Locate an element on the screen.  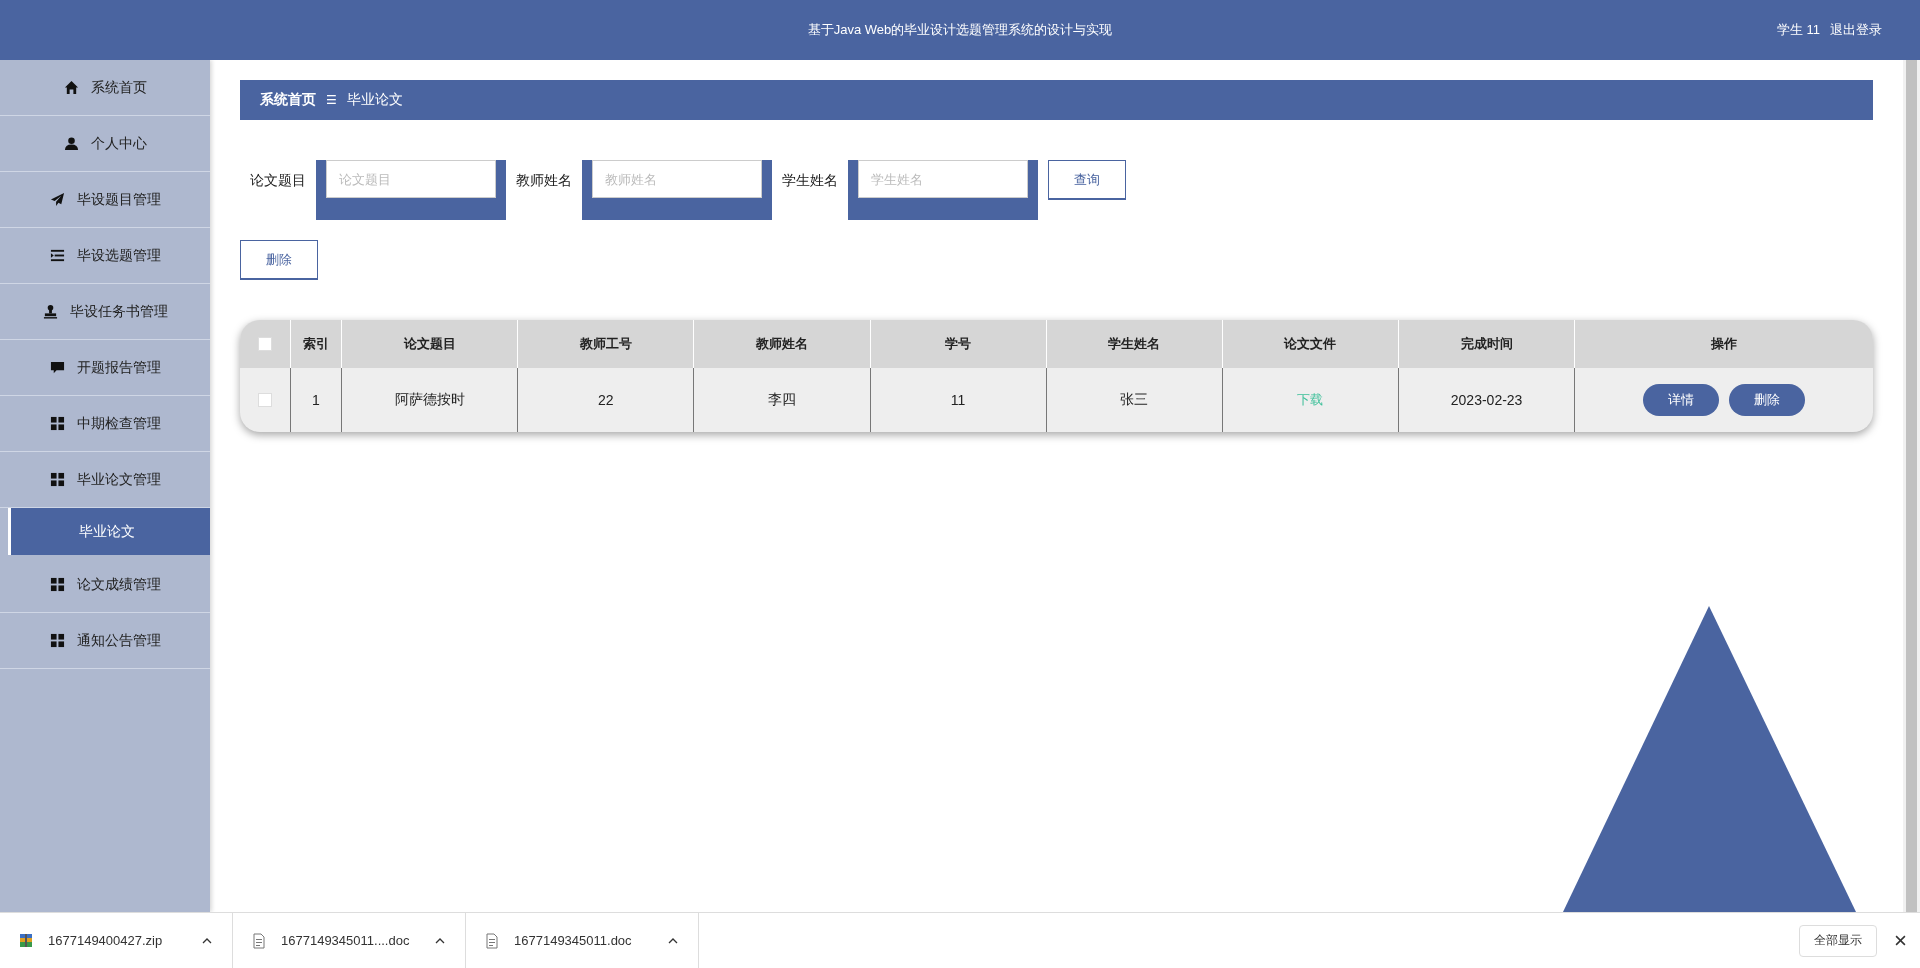
sidebar-item: 通知公告管理 is located at coordinates (105, 641).